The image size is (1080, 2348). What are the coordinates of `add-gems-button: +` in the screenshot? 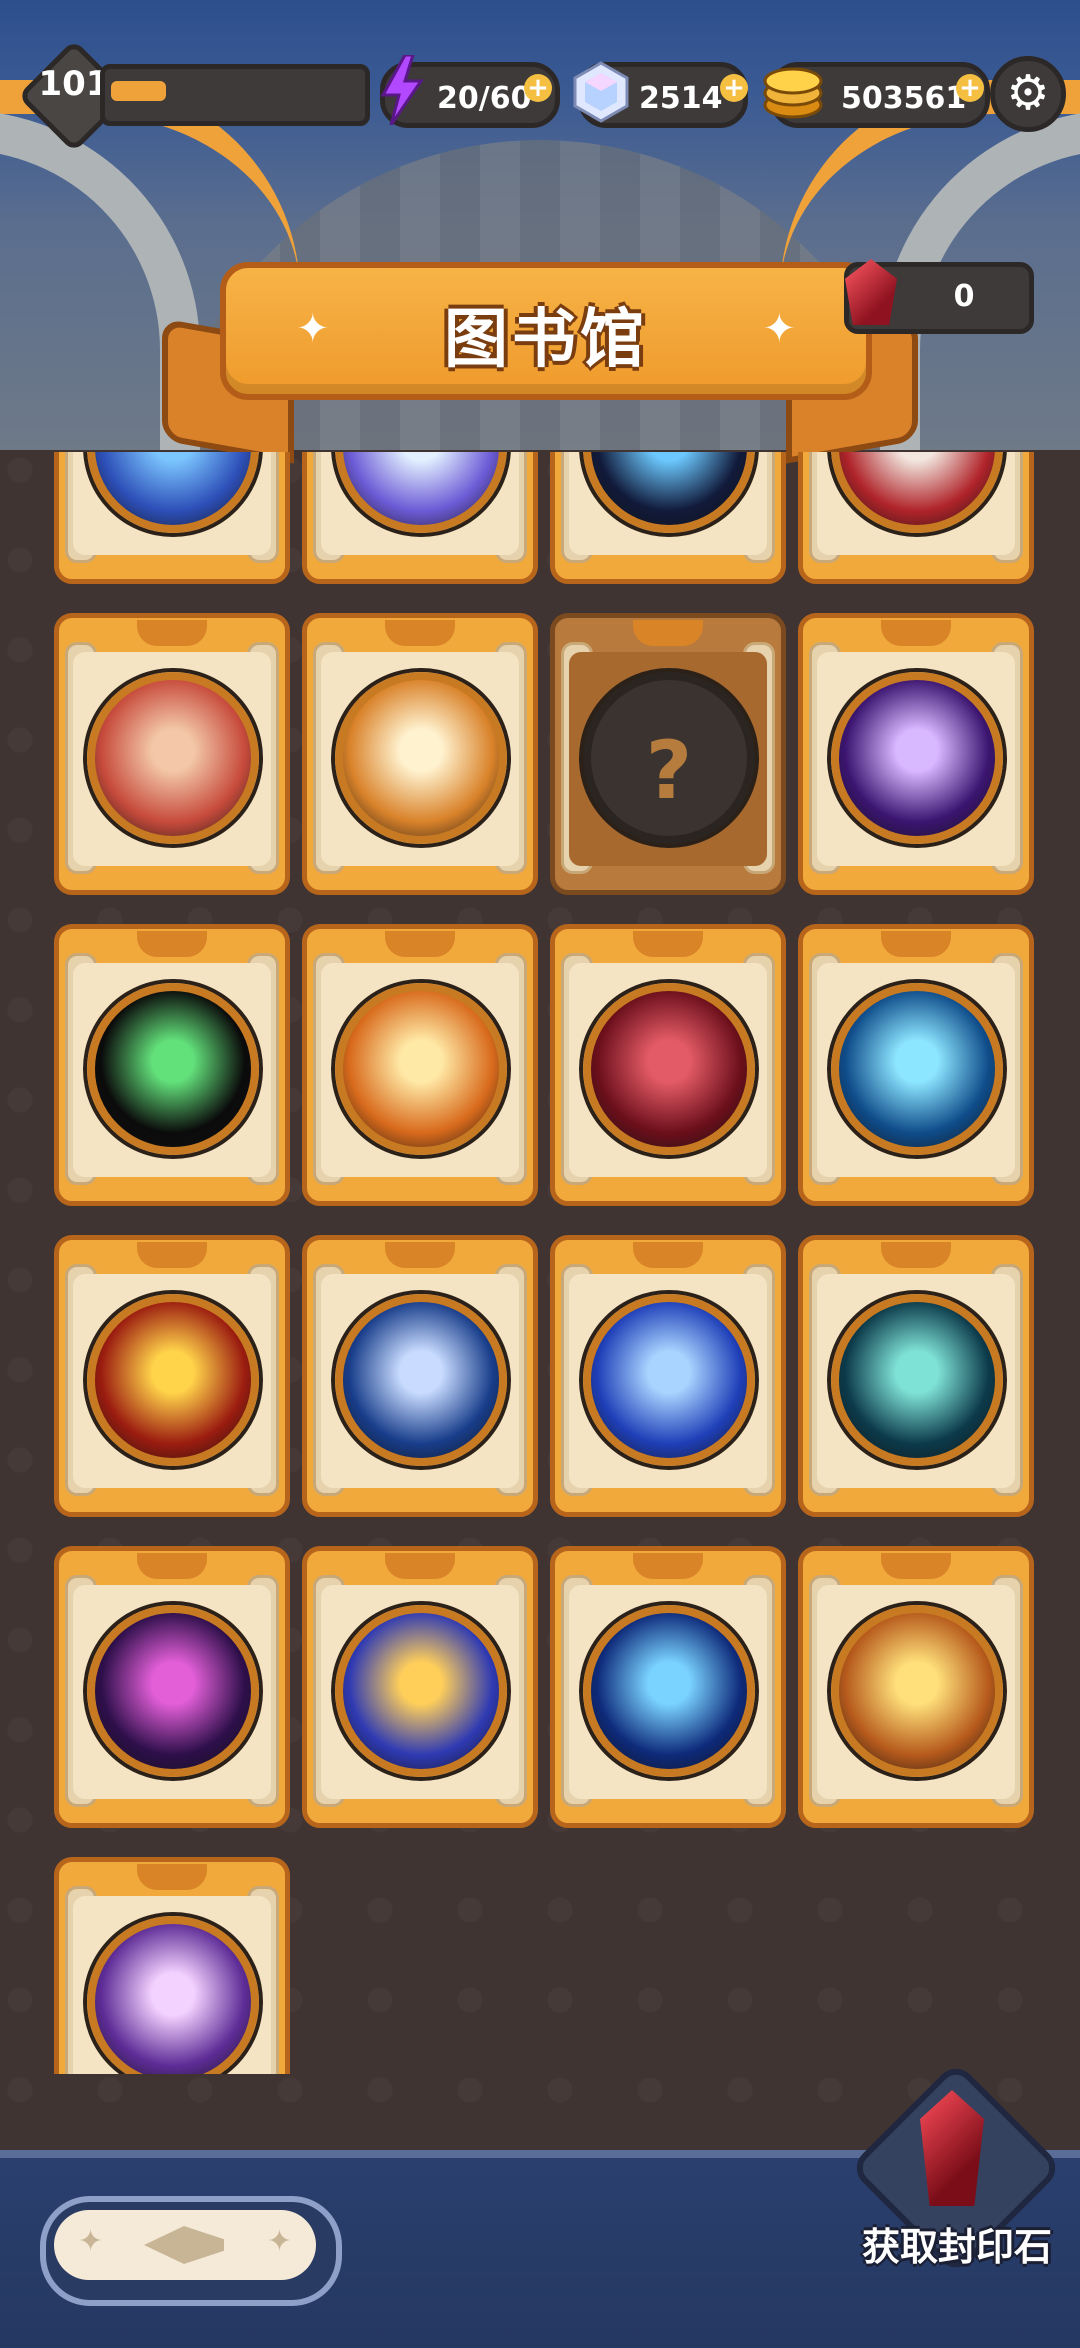 It's located at (734, 88).